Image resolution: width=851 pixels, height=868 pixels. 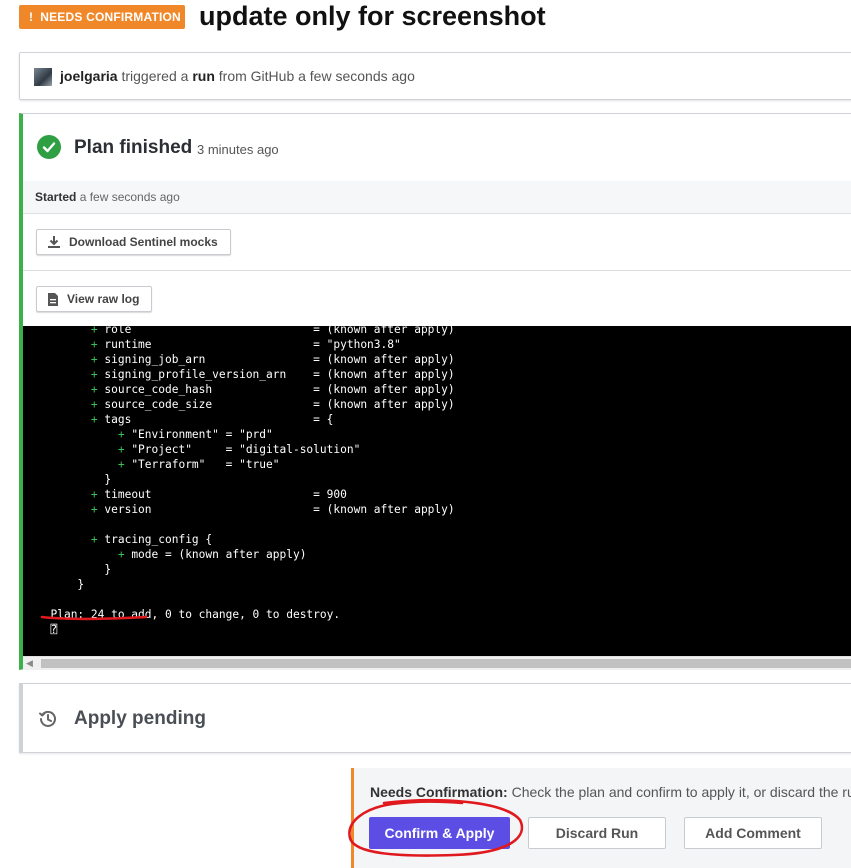 What do you see at coordinates (249, 344) in the screenshot?
I see `log-text: runtime = "python3.8"` at bounding box center [249, 344].